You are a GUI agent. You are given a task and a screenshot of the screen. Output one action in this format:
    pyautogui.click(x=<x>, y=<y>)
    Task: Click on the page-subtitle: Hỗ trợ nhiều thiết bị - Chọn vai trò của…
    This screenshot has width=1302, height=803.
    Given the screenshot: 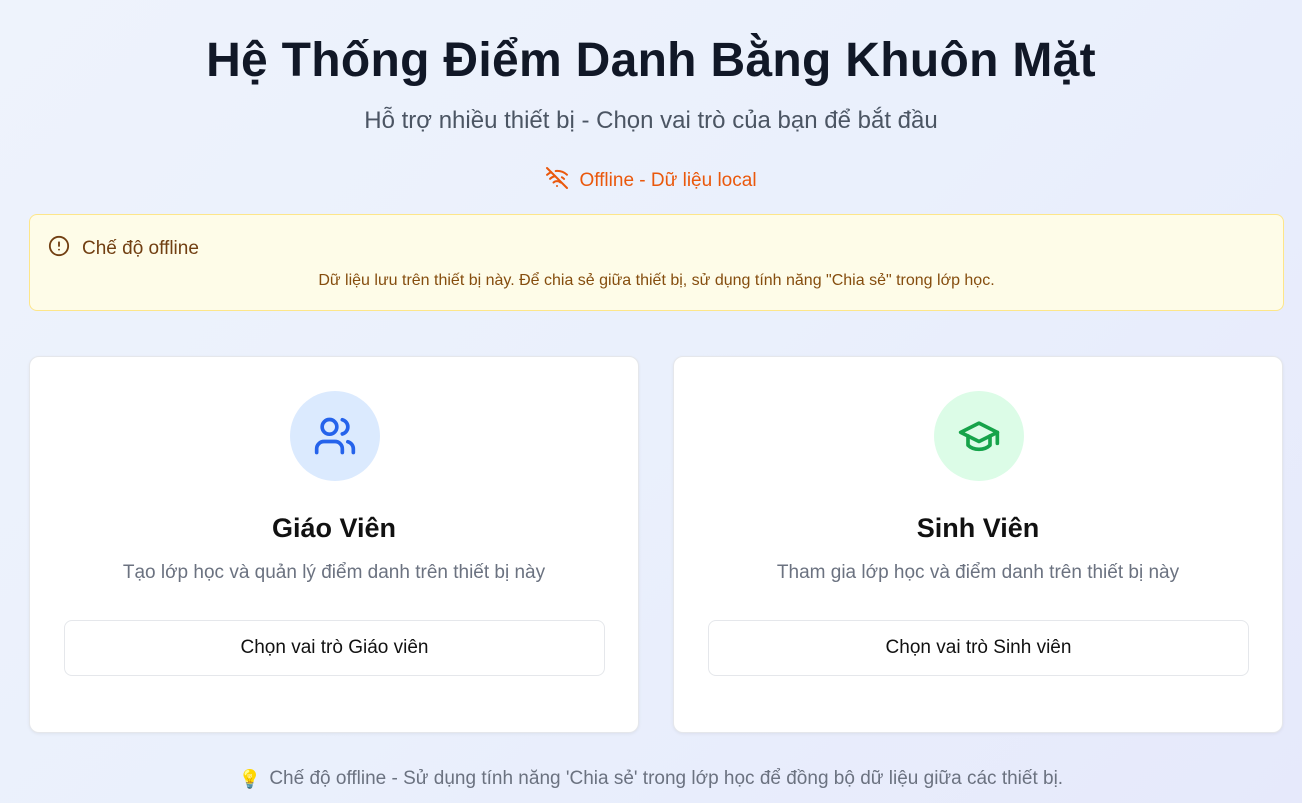 What is the action you would take?
    pyautogui.click(x=651, y=120)
    